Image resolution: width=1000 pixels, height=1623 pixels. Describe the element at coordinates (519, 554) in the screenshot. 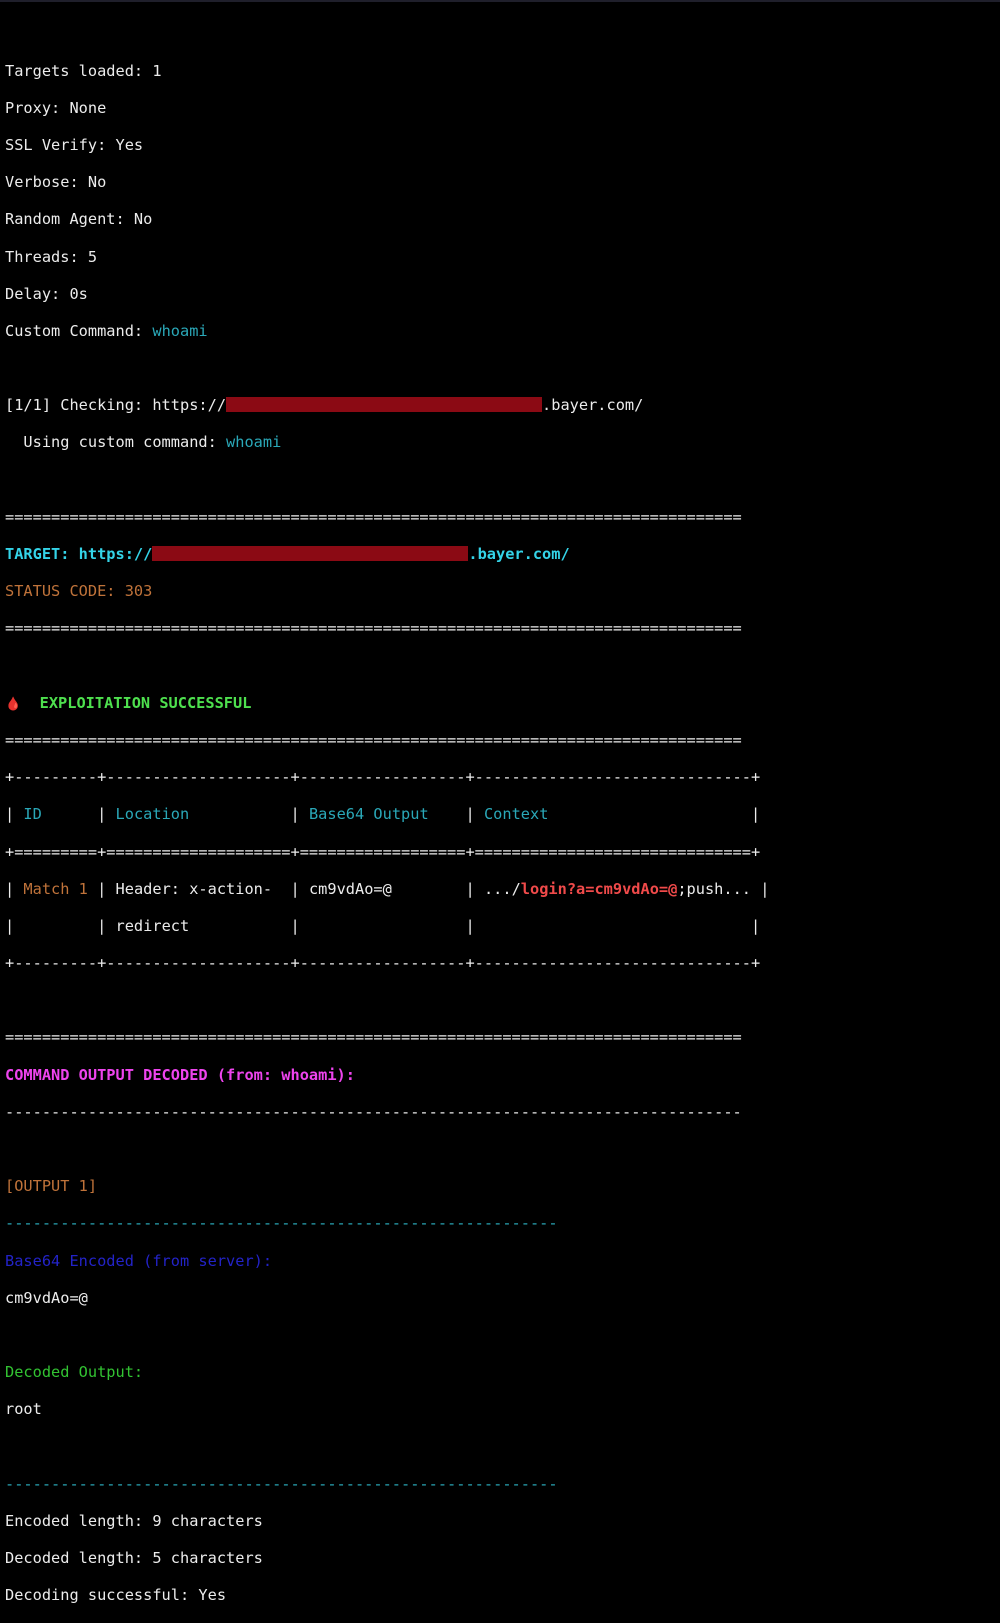

I see `target-suffix: .bayer.com/` at that location.